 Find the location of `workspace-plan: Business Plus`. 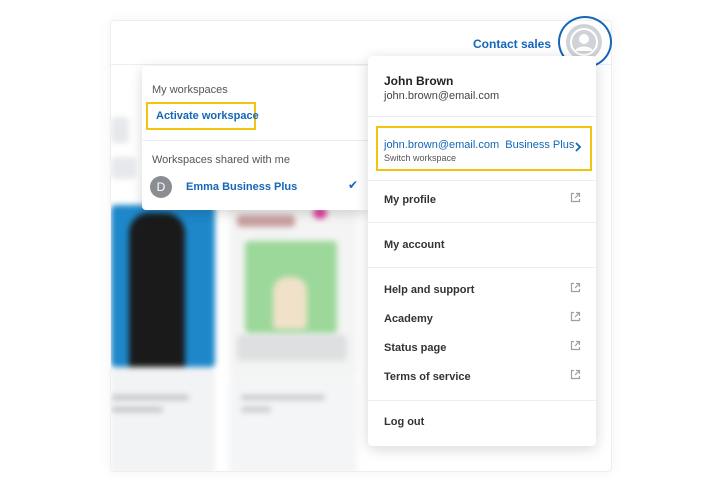

workspace-plan: Business Plus is located at coordinates (540, 145).